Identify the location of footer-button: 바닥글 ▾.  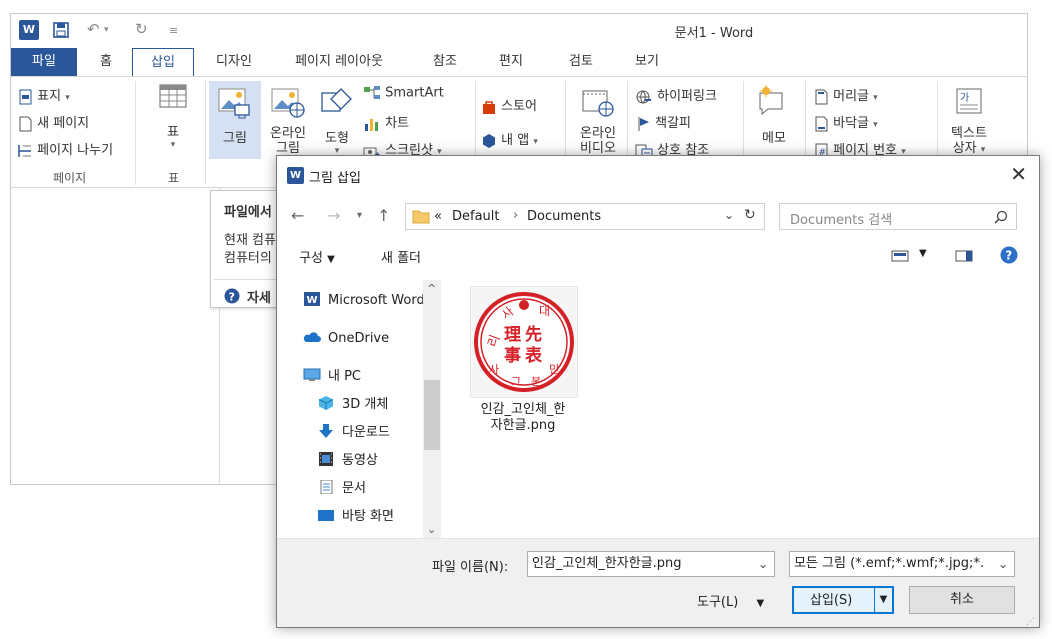
(846, 122).